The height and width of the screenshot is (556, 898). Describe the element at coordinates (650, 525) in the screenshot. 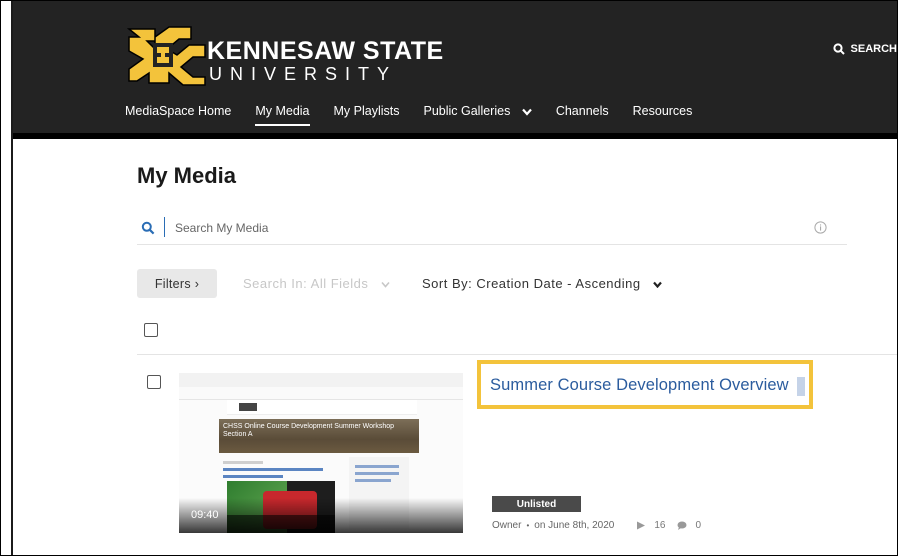

I see `plays-stat: 16` at that location.